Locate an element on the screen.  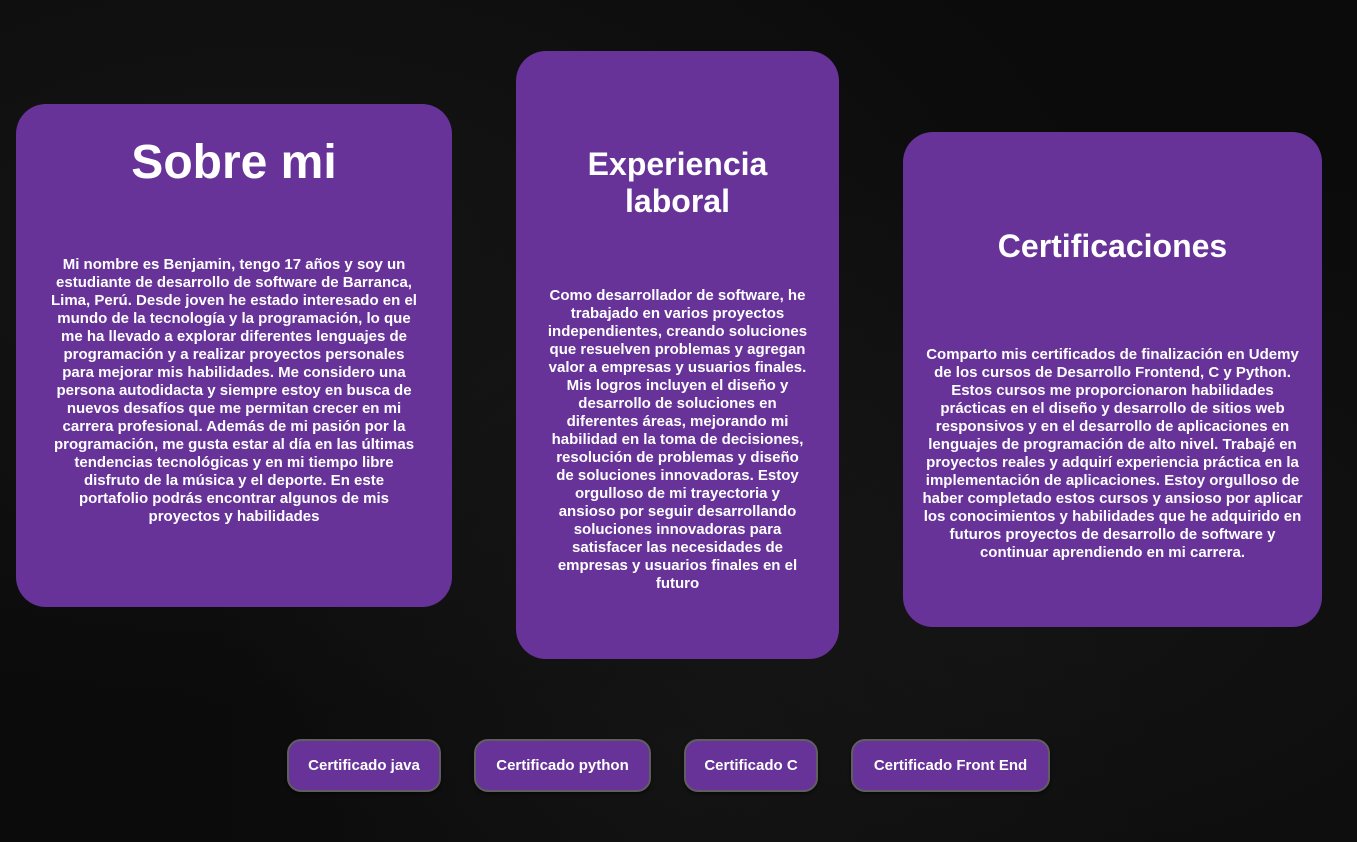
about-title: Sobre mi is located at coordinates (234, 162).